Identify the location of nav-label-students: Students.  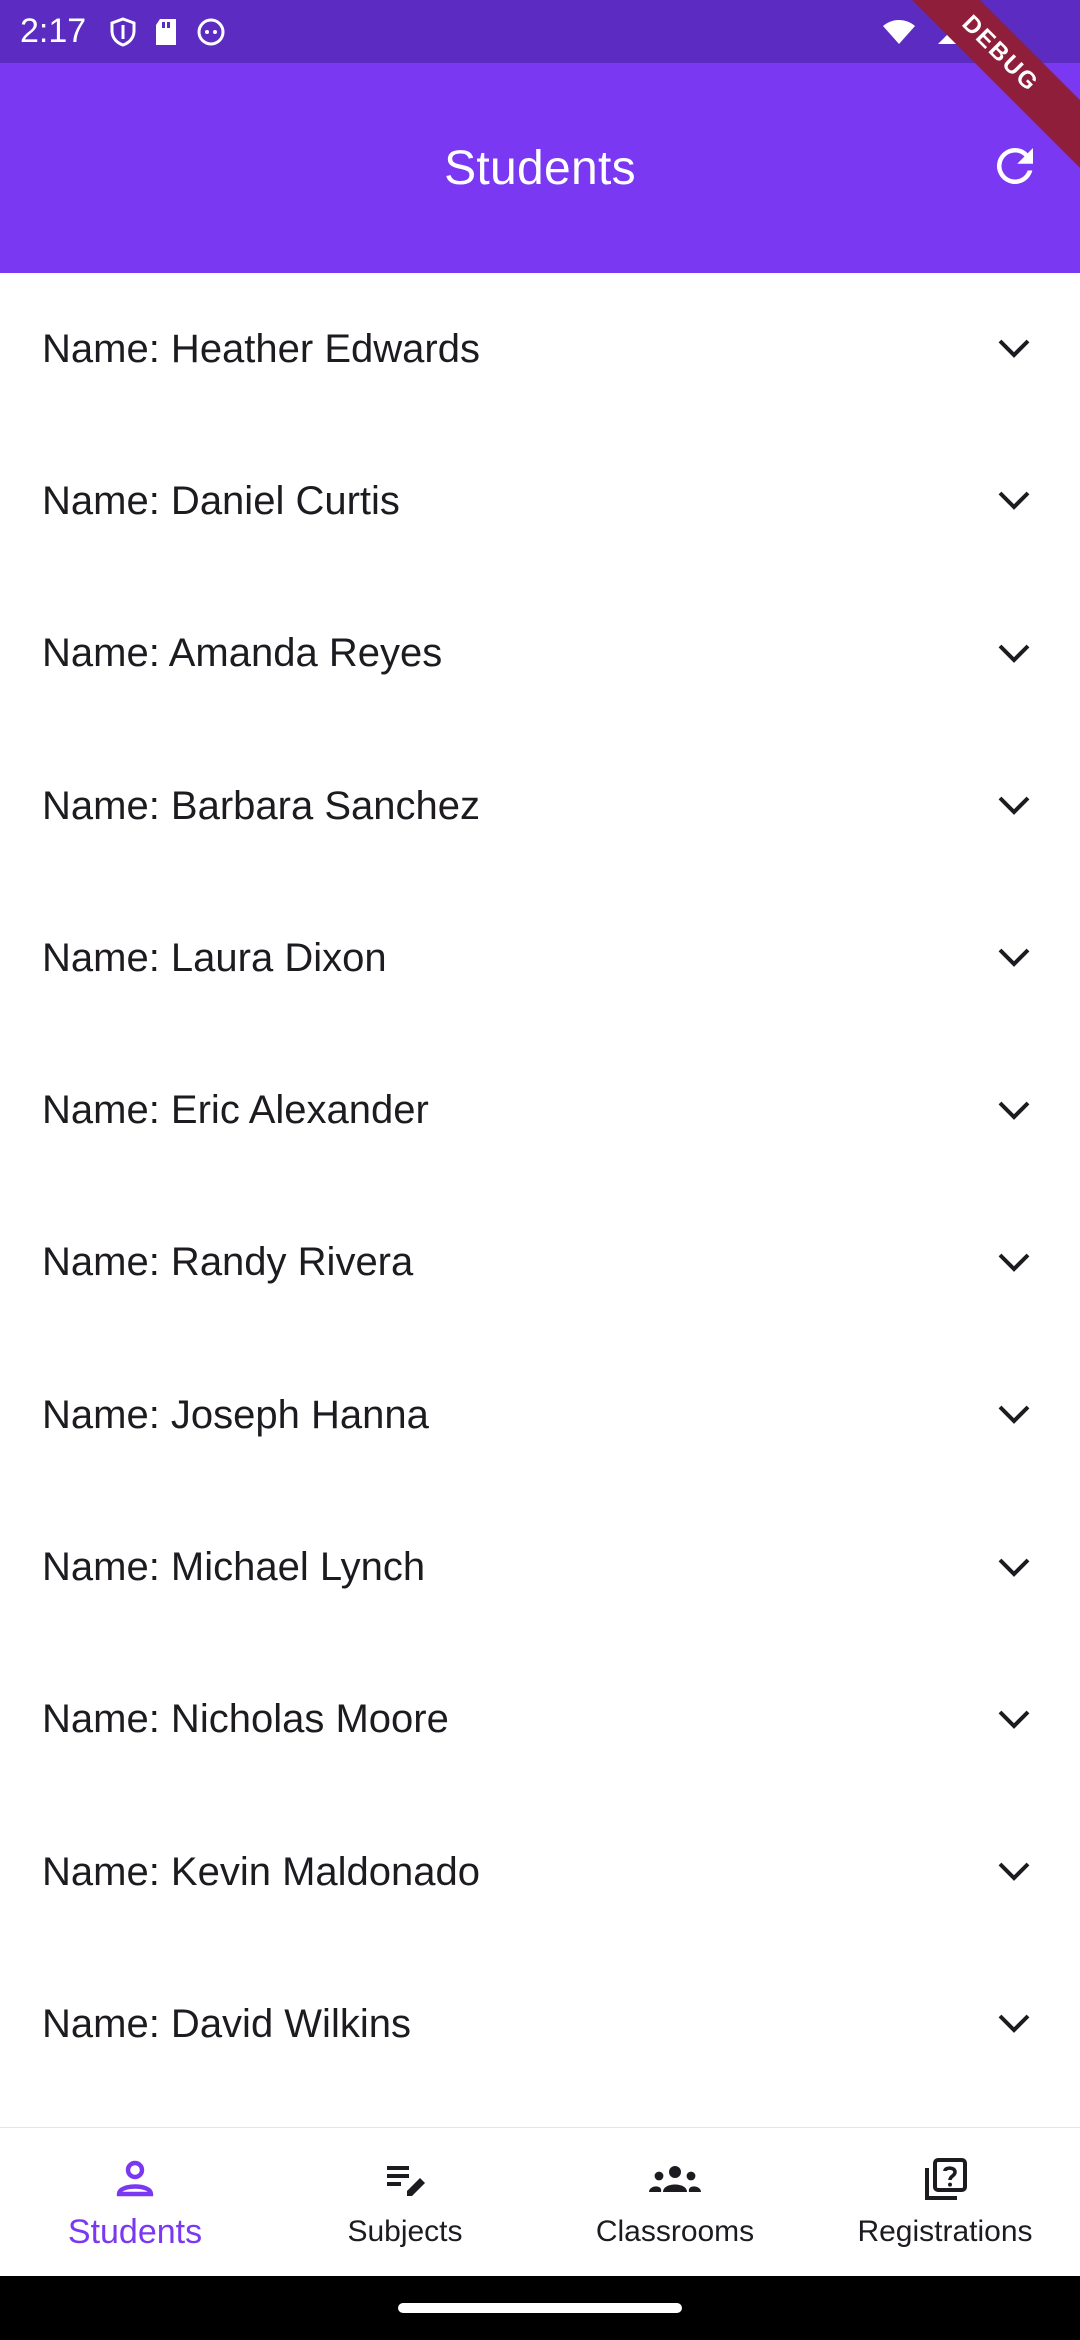
(135, 2231).